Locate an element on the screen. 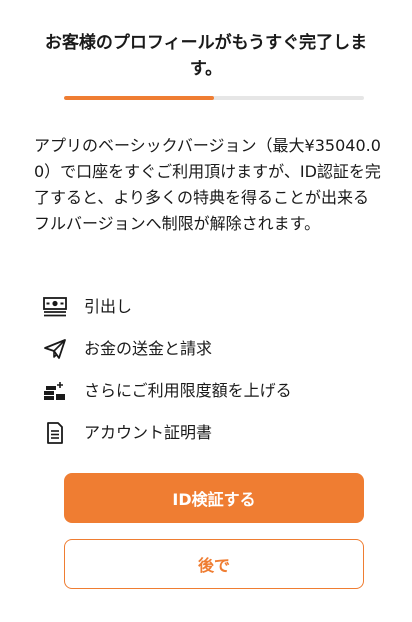  document-icon is located at coordinates (55, 433).